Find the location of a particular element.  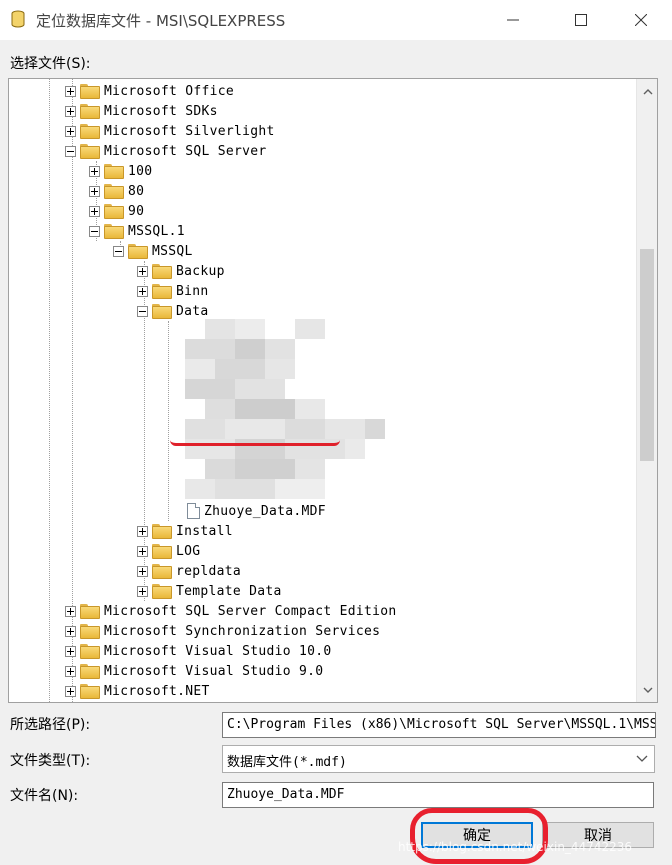

selected-path-label: 所选路径(P): is located at coordinates (50, 725).